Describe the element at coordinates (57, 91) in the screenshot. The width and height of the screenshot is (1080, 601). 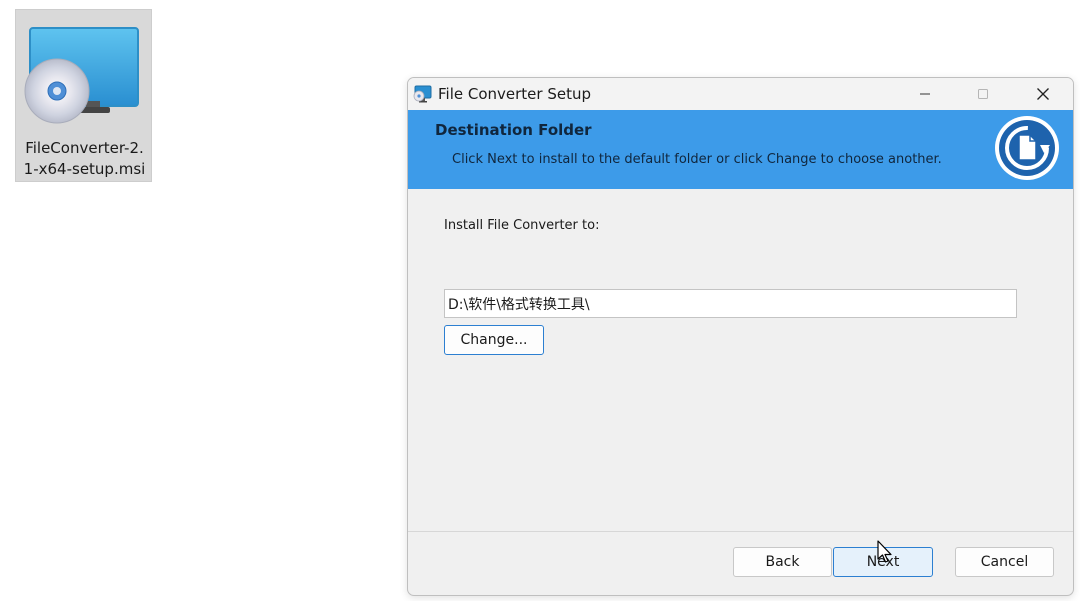
I see `installer-disc-icon` at that location.